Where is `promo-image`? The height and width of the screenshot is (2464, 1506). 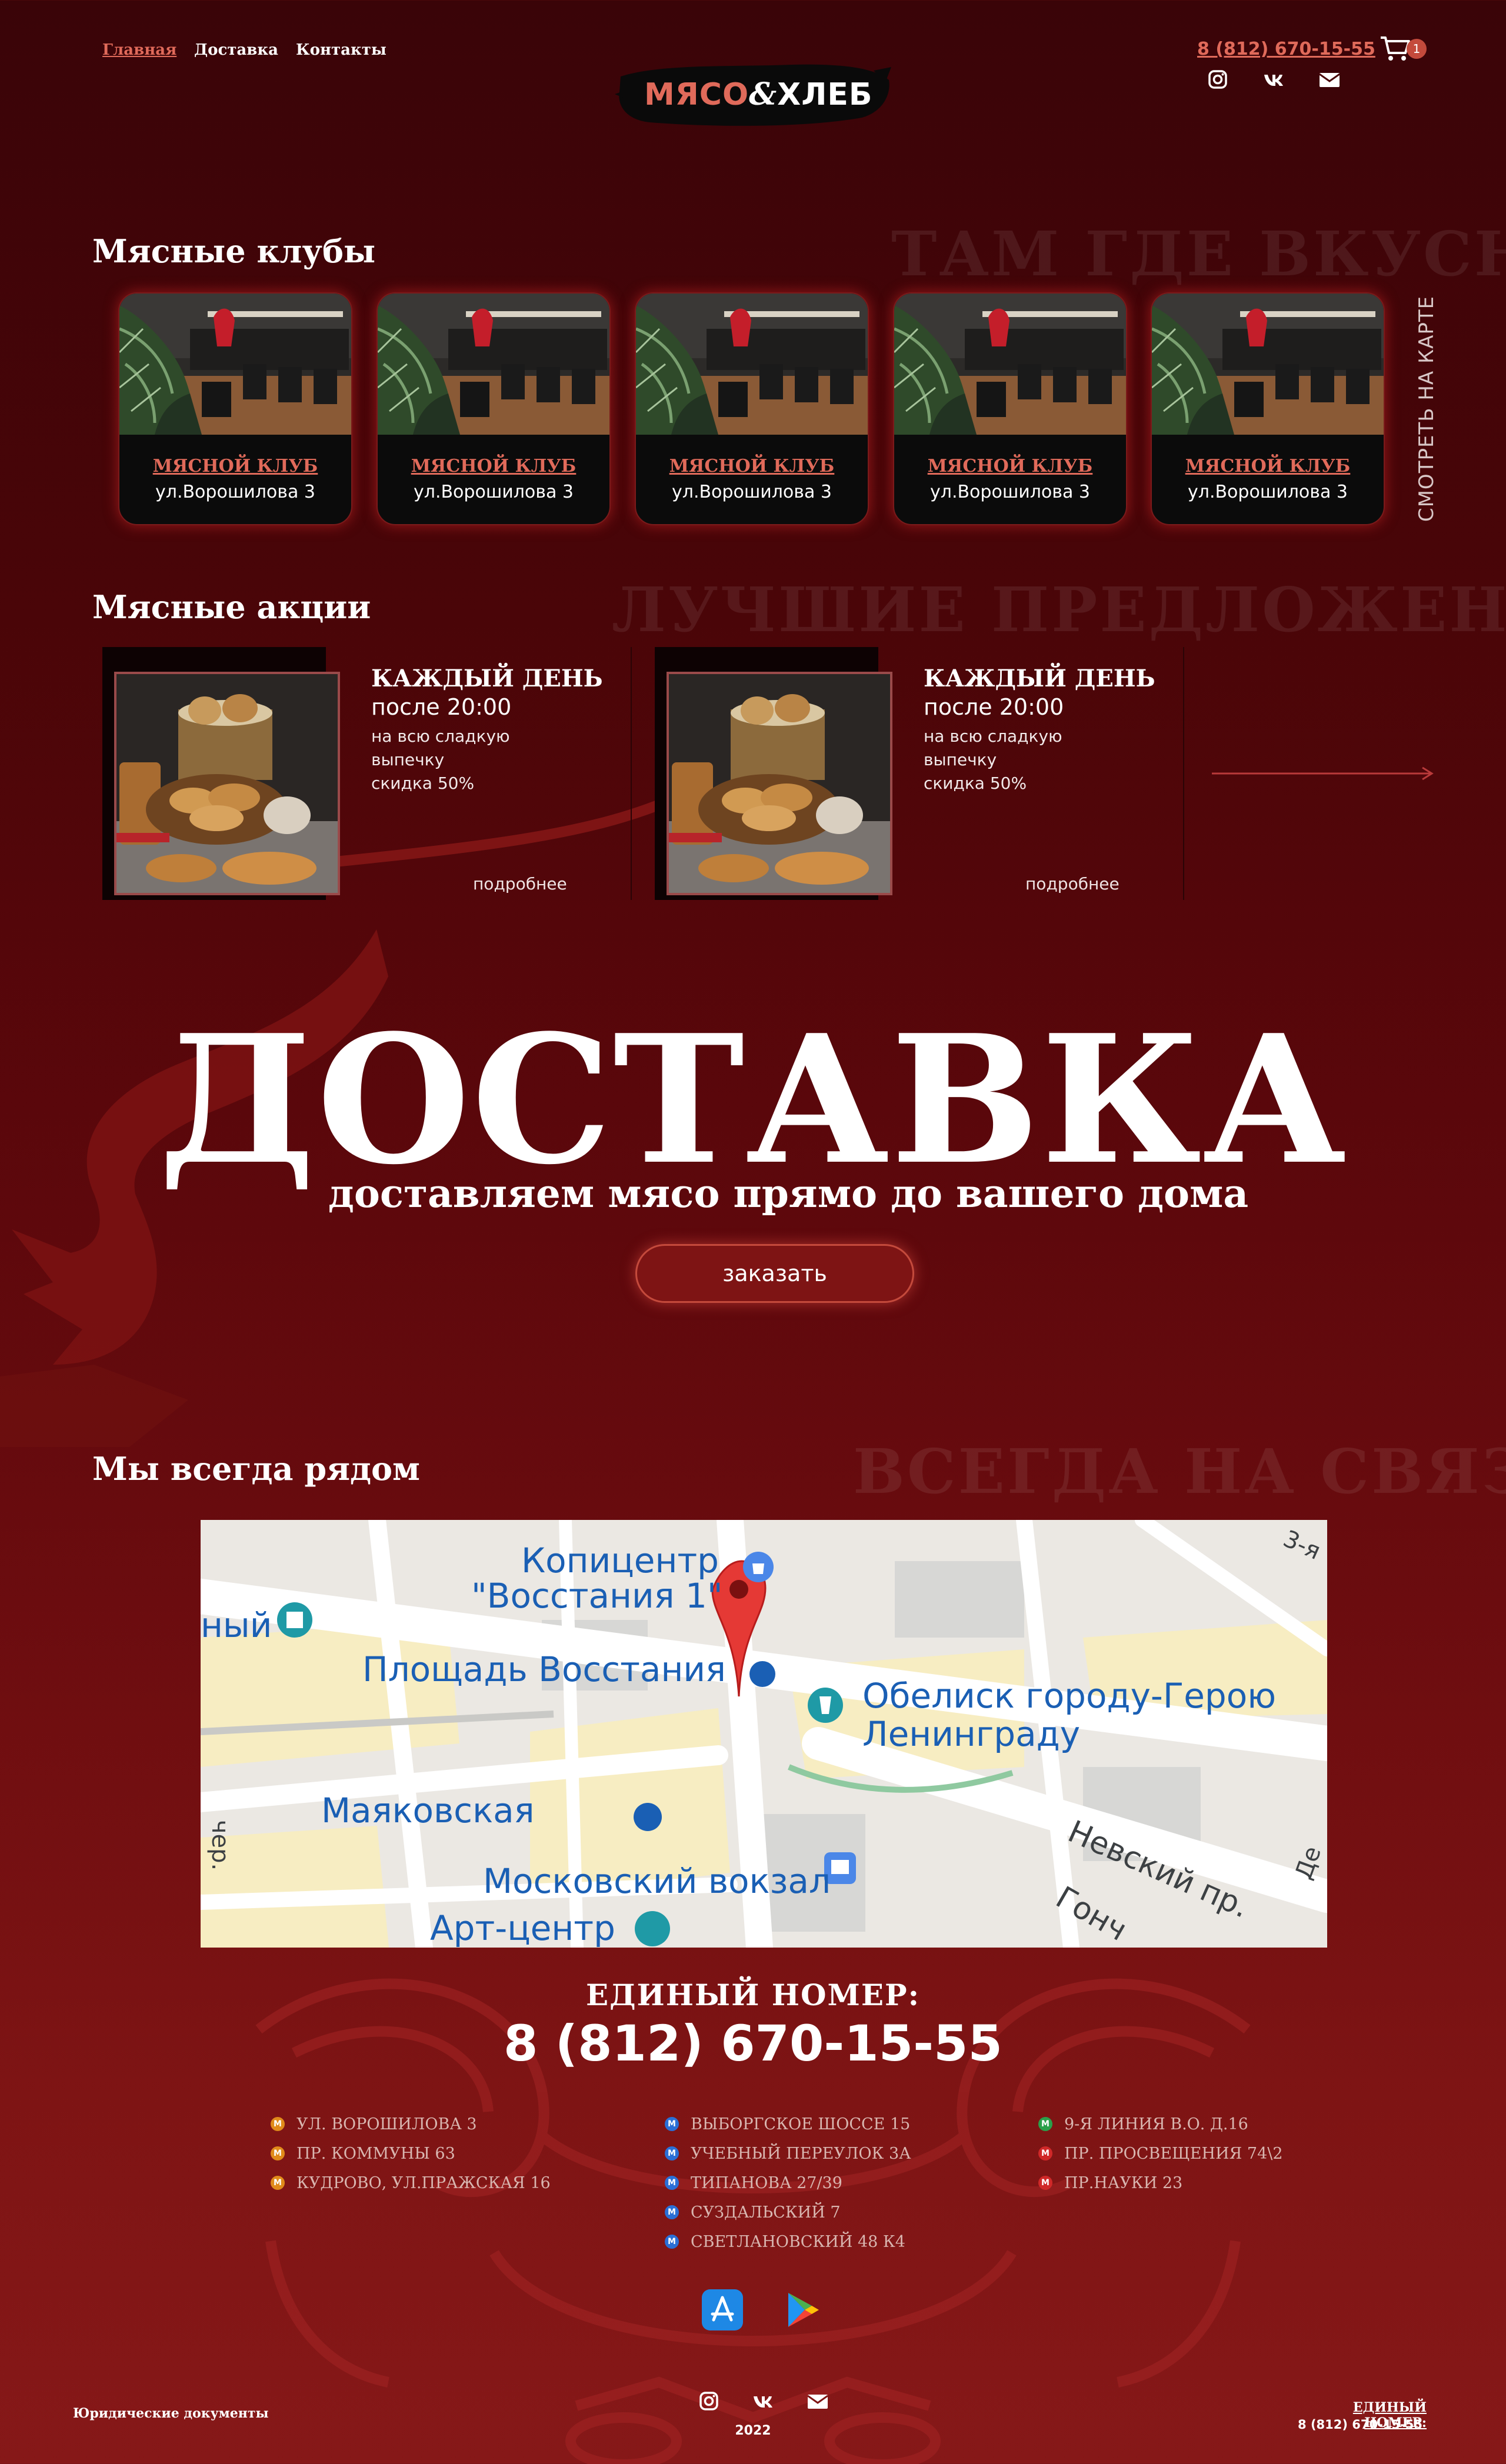
promo-image is located at coordinates (227, 783).